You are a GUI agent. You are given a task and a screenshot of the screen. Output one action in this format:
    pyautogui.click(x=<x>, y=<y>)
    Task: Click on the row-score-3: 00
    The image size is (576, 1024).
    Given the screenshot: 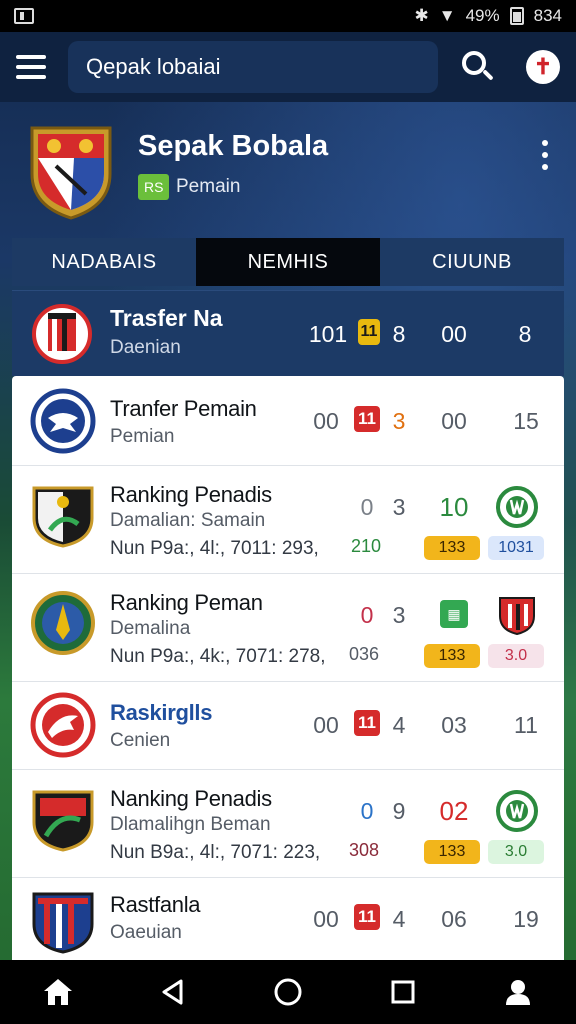 What is the action you would take?
    pyautogui.click(x=454, y=421)
    